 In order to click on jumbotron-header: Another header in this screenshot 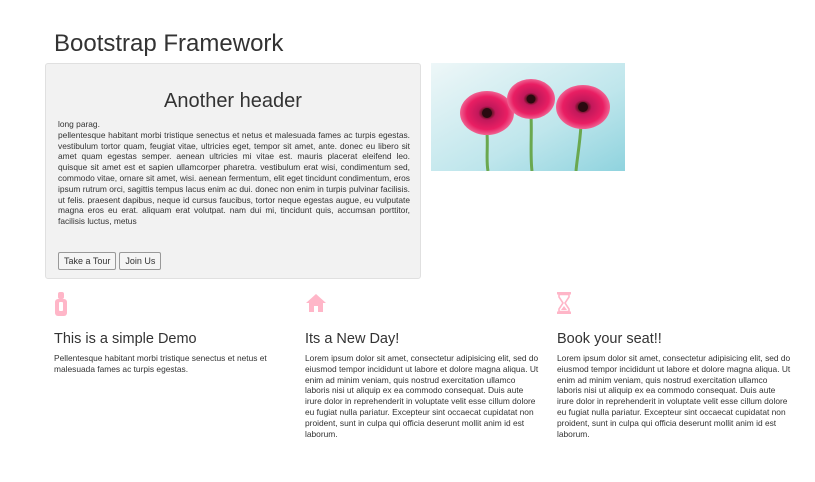, I will do `click(233, 101)`.